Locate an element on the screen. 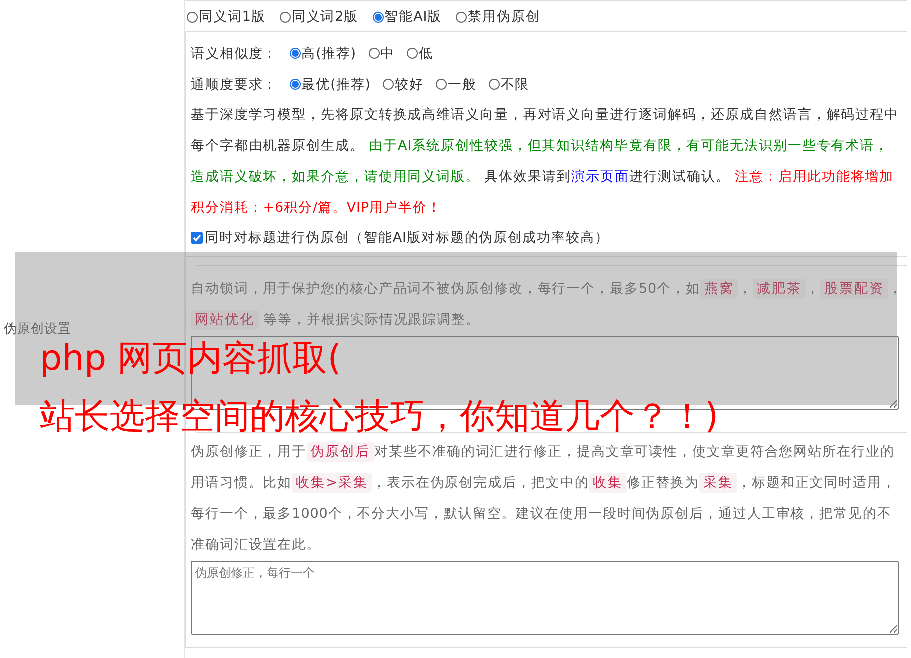 The width and height of the screenshot is (911, 658). radio-option: 低 is located at coordinates (420, 53).